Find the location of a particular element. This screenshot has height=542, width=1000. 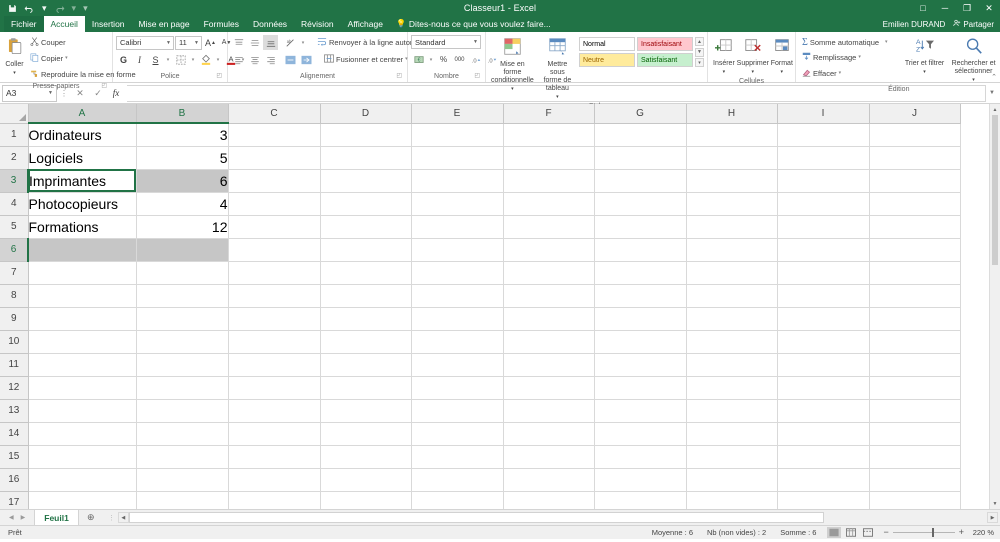

fill-button: Remplissage ▾ is located at coordinates (845, 57).